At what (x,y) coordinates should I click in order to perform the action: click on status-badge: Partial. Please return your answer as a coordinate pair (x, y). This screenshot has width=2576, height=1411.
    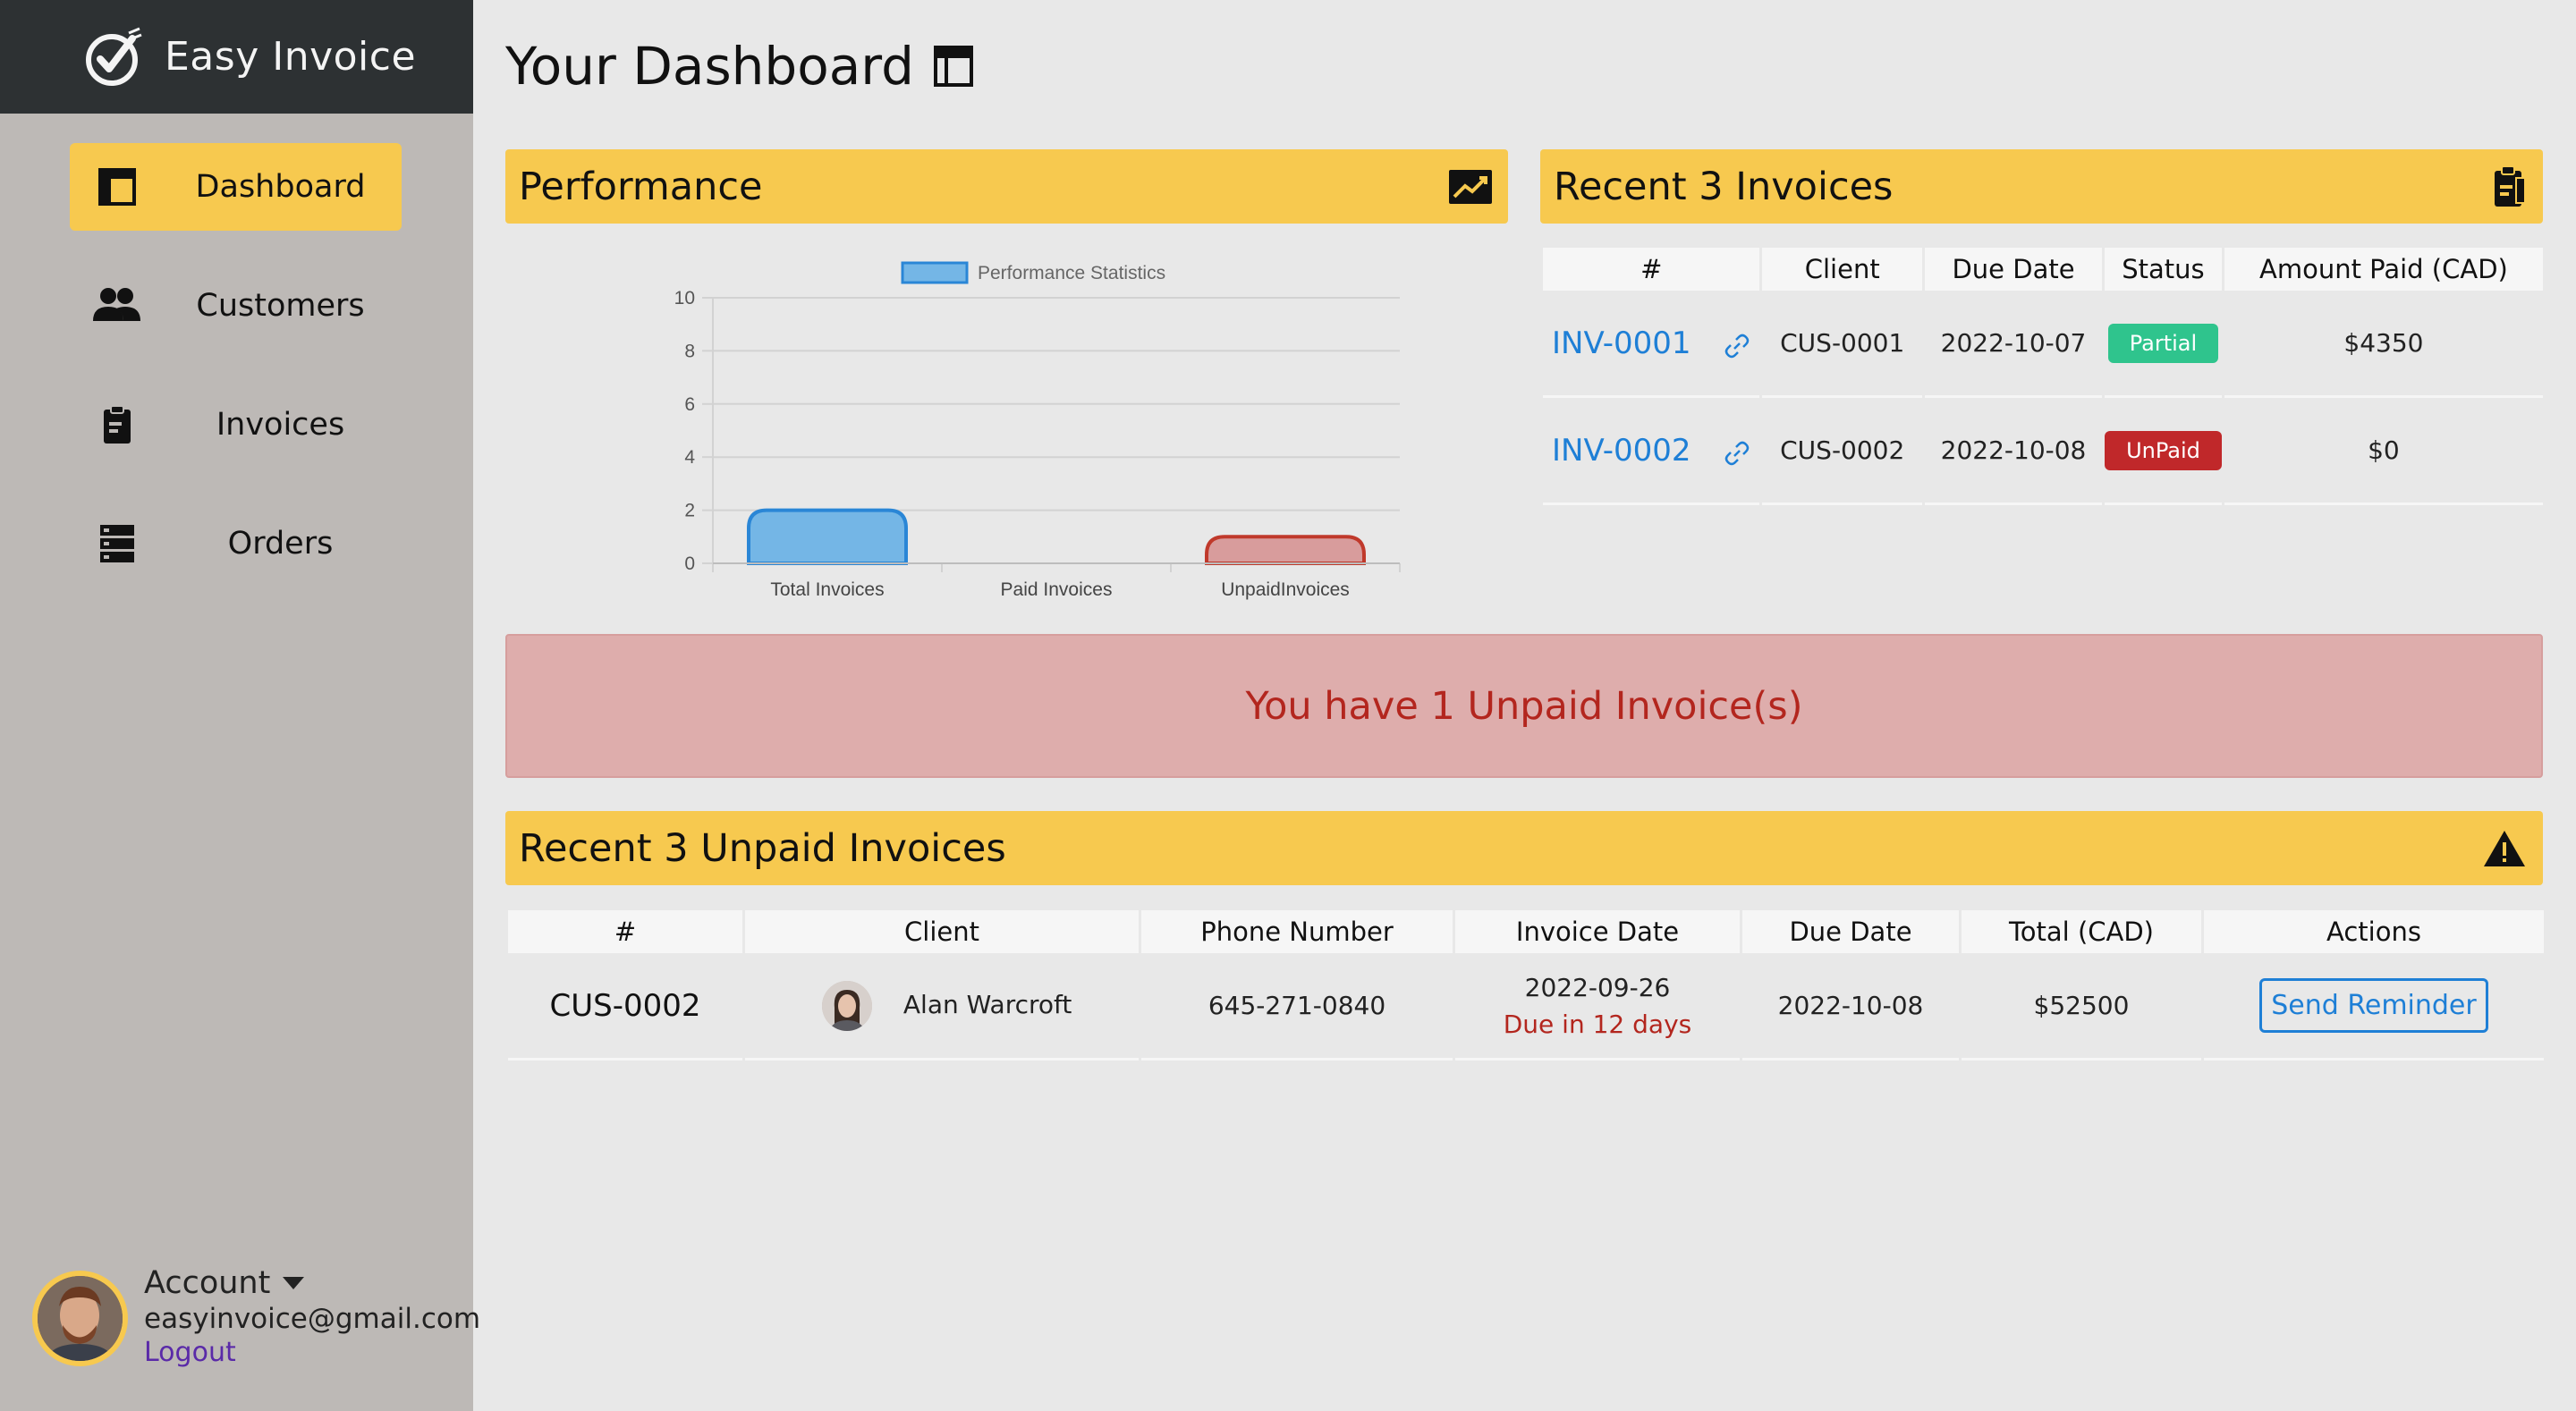
    Looking at the image, I should click on (2163, 343).